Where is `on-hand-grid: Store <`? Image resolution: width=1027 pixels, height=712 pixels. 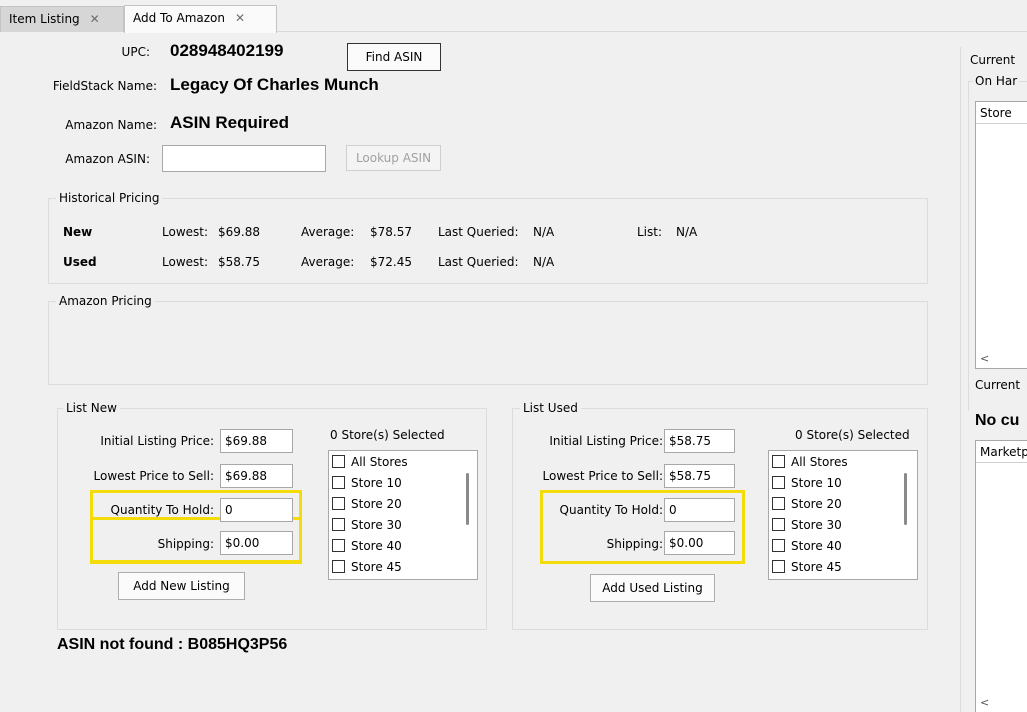 on-hand-grid: Store < is located at coordinates (1001, 235).